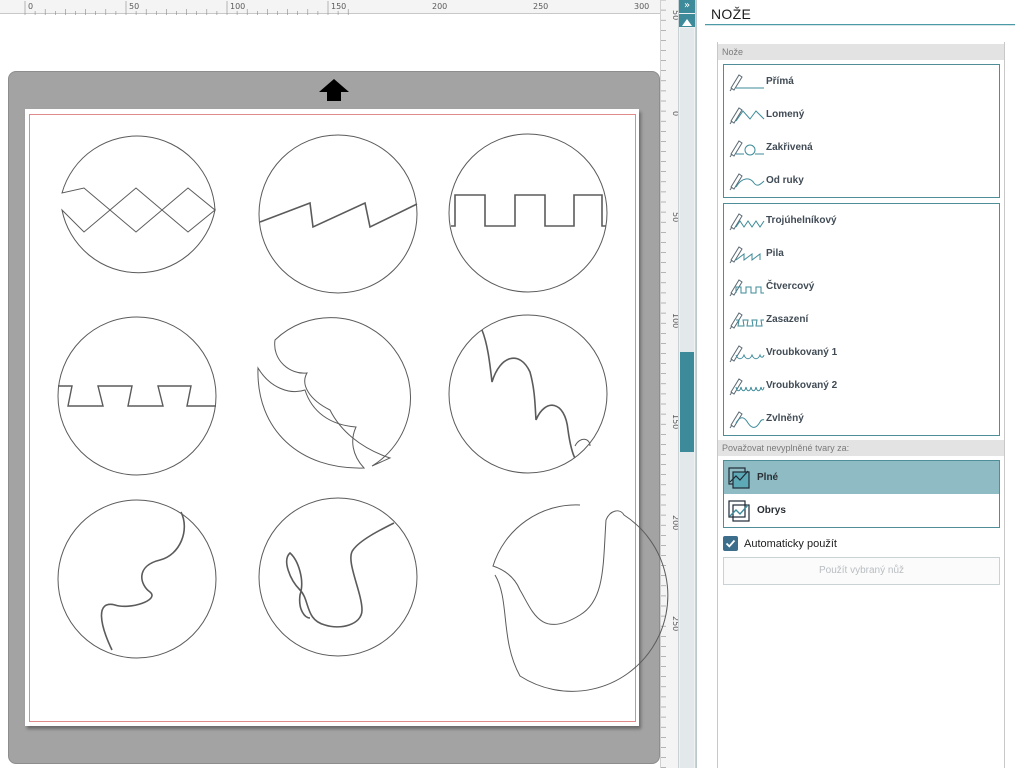  I want to click on knife-item-scallop1: Vroubkovaný 1, so click(861, 352).